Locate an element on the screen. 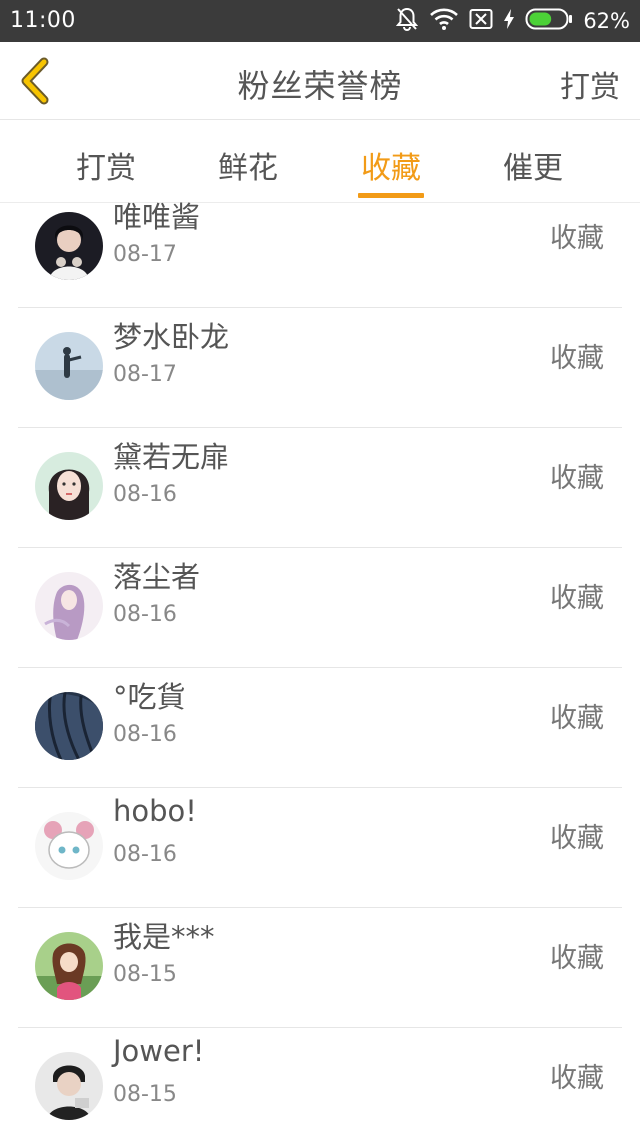 Image resolution: width=640 pixels, height=1138 pixels. sim-off-icon is located at coordinates (481, 21).